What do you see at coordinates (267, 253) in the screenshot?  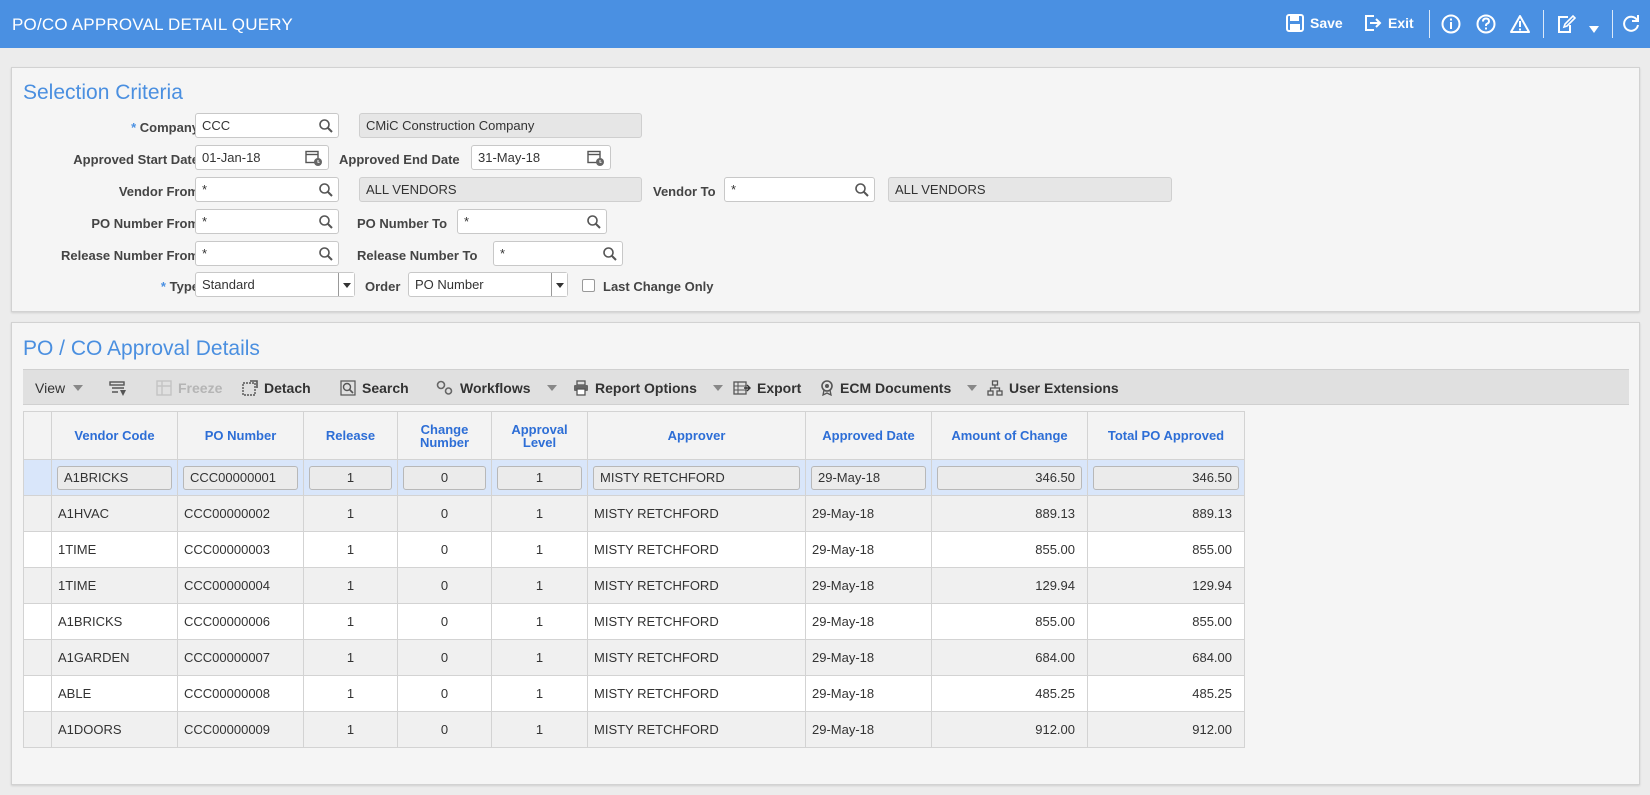 I see `release-number-from-field: *` at bounding box center [267, 253].